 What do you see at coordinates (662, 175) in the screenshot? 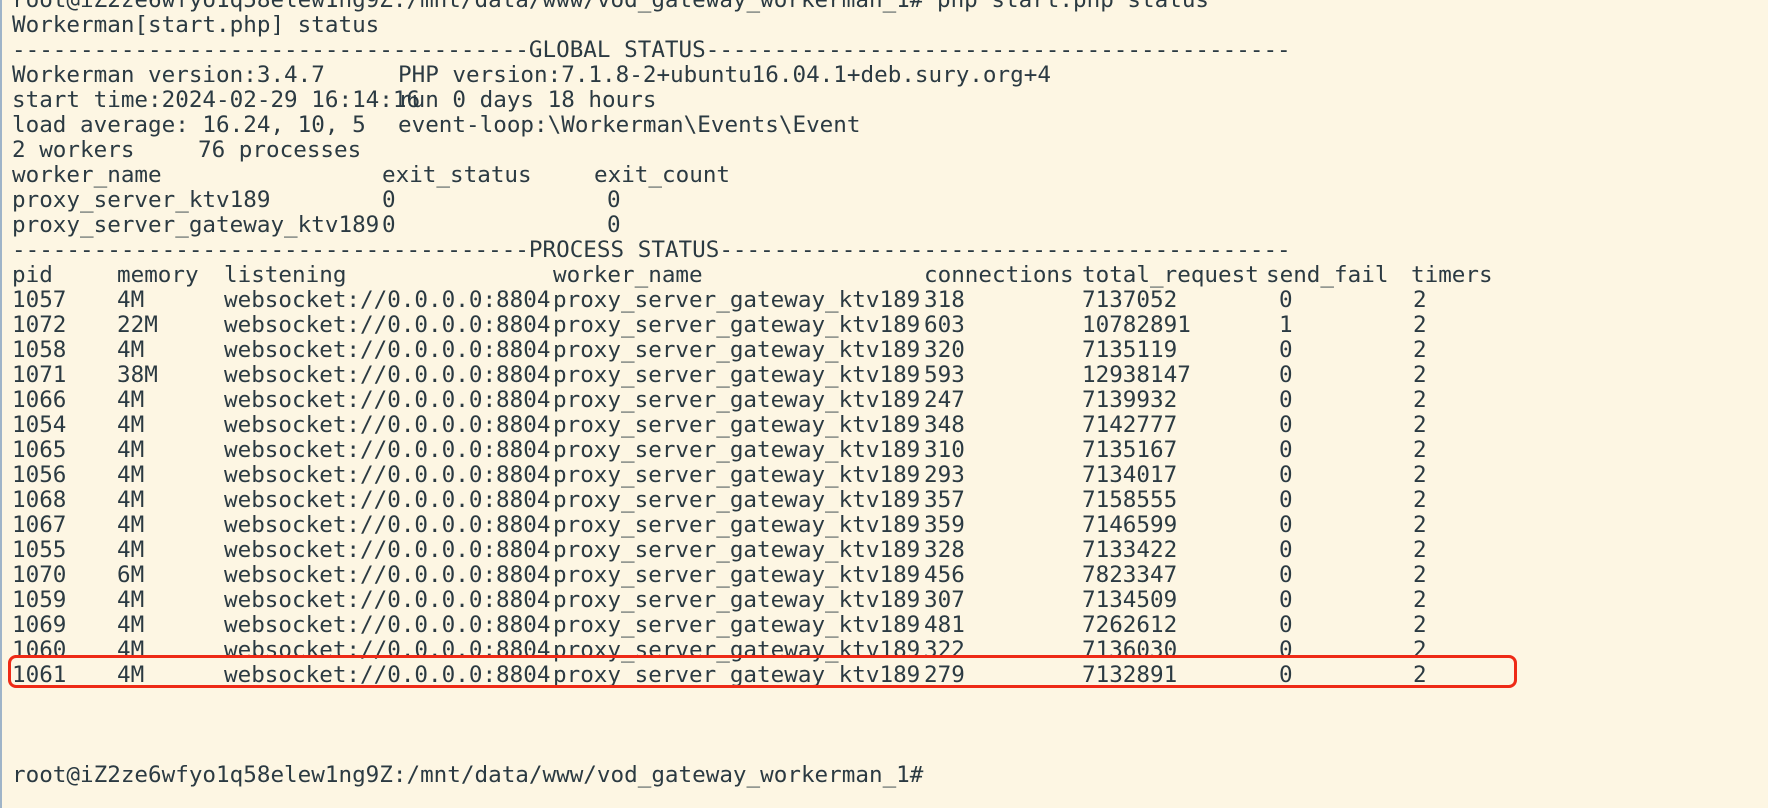
I see `header-exit-count: exit_count` at bounding box center [662, 175].